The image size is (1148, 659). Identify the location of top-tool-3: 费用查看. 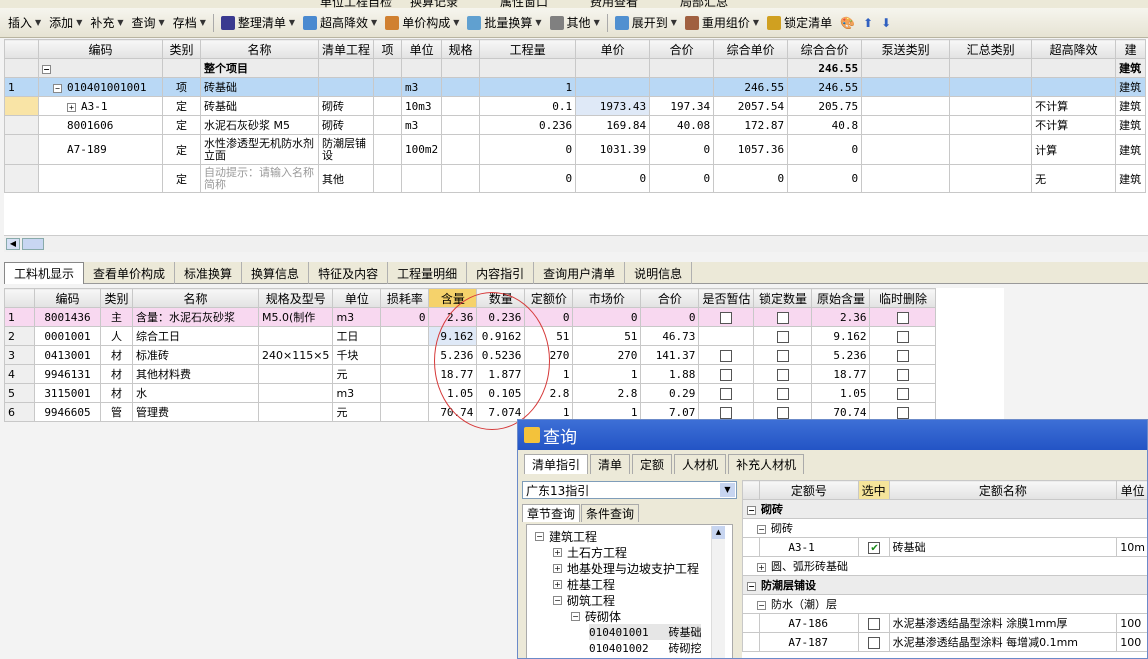
(614, 4).